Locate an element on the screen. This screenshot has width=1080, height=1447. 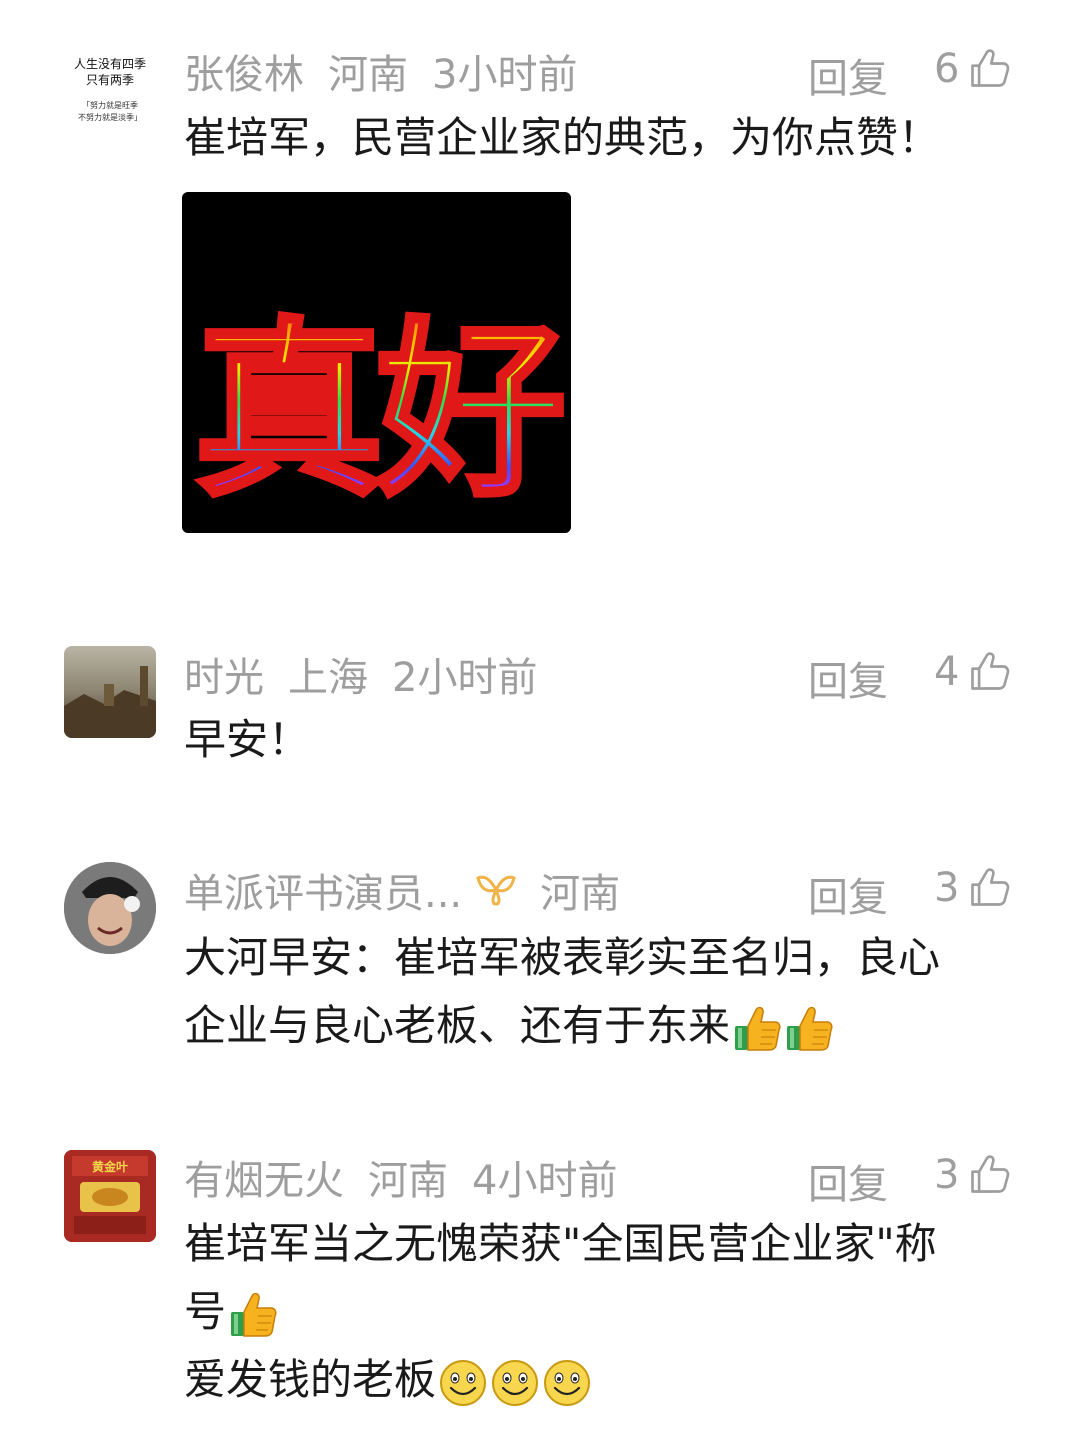
comment-meta: 单派评书演员... 河南 is located at coordinates (414, 891).